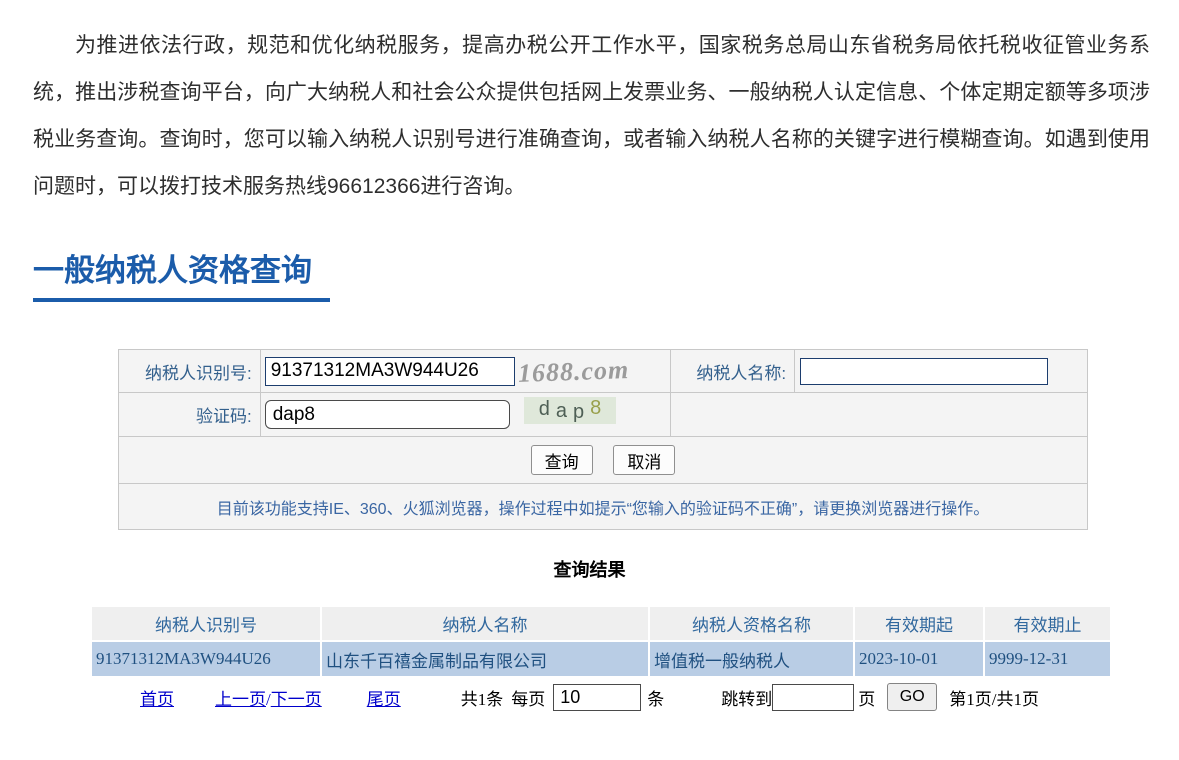  I want to click on query-button: 查询, so click(561, 460).